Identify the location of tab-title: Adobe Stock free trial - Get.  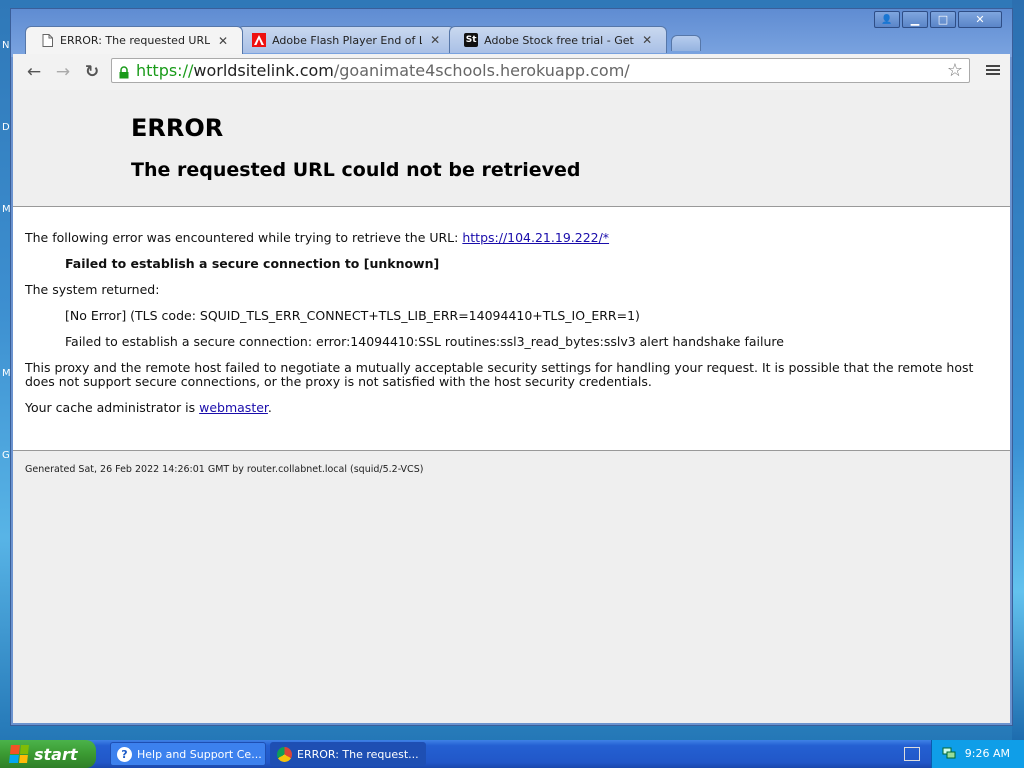
(559, 40).